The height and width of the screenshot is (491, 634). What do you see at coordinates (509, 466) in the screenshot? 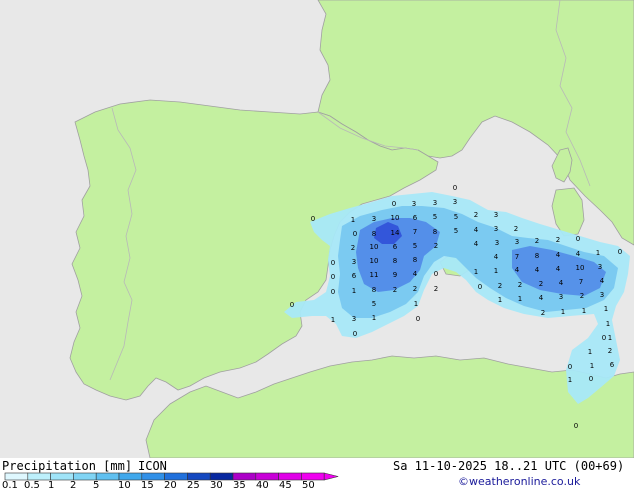
I see `valid-time: Sa 11-10-2025 18..21 UTC (00+69)` at bounding box center [509, 466].